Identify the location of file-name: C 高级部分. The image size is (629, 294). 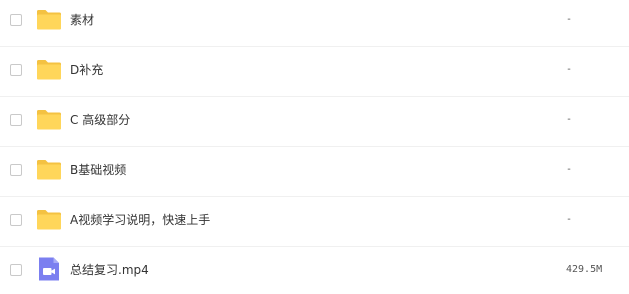
(100, 120).